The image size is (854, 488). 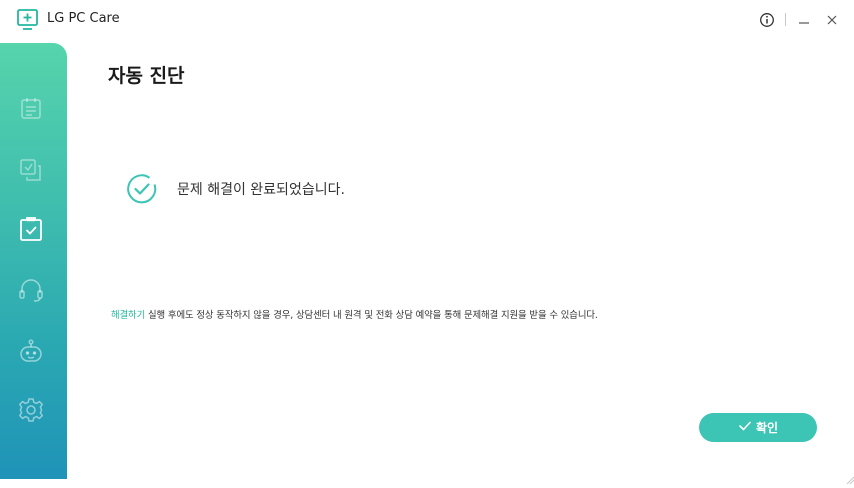 What do you see at coordinates (31, 108) in the screenshot?
I see `clipboard-list-icon` at bounding box center [31, 108].